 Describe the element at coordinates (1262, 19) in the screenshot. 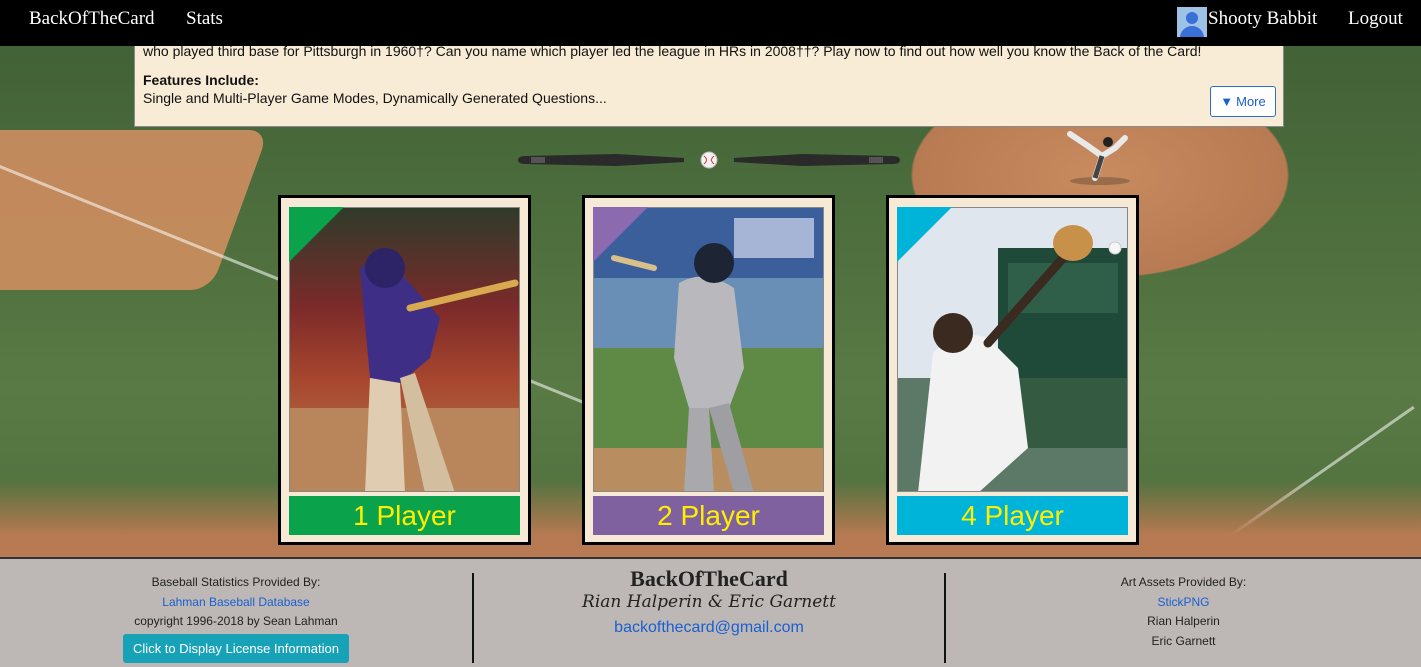

I see `username-link: Shooty Babbit` at that location.